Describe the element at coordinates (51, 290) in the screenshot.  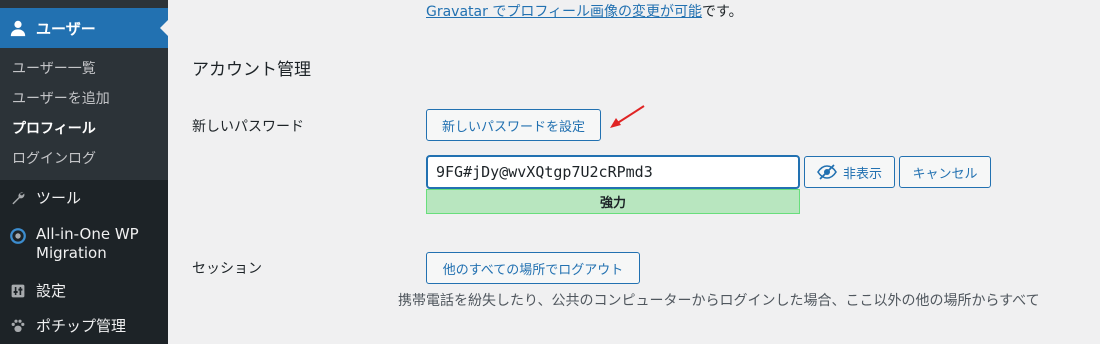
I see `menu-settings-label: 設定` at that location.